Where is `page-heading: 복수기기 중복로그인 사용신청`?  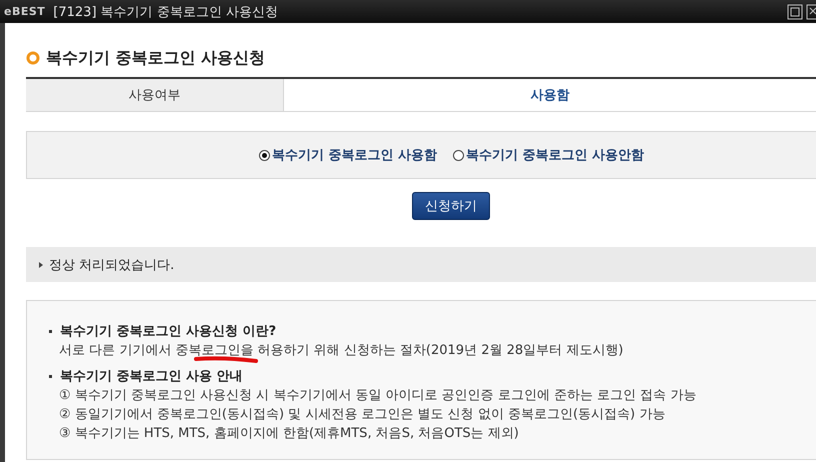
page-heading: 복수기기 중복로그인 사용신청 is located at coordinates (156, 58).